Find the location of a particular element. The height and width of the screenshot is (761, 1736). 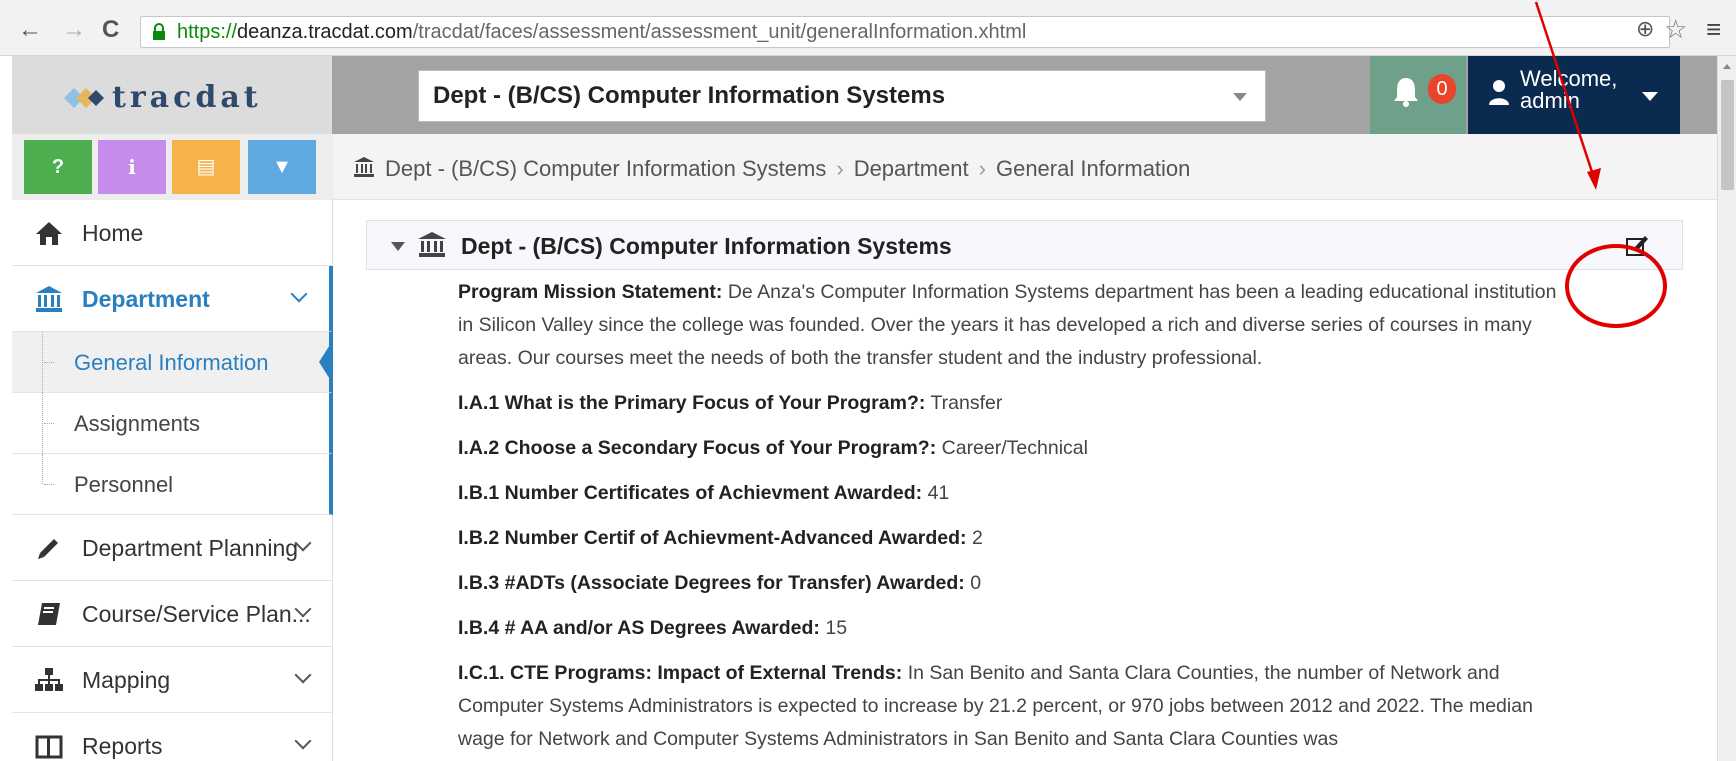

zoom-icon: ⊕ is located at coordinates (1645, 29).